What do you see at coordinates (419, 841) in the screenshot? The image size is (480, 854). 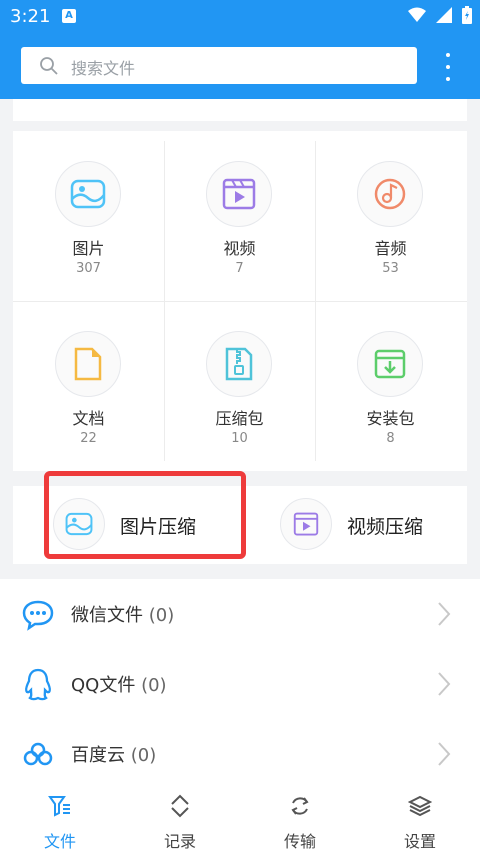 I see `tab-label: 设置` at bounding box center [419, 841].